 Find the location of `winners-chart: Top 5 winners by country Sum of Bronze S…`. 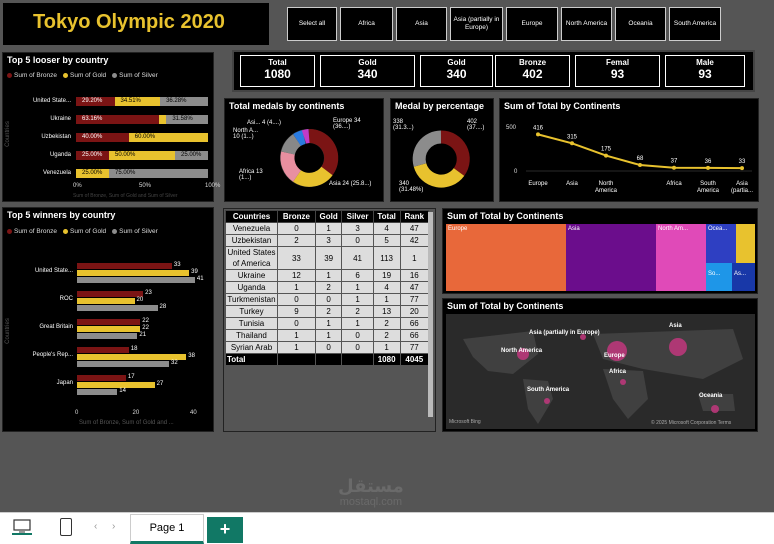

winners-chart: Top 5 winners by country Sum of Bronze S… is located at coordinates (108, 319).